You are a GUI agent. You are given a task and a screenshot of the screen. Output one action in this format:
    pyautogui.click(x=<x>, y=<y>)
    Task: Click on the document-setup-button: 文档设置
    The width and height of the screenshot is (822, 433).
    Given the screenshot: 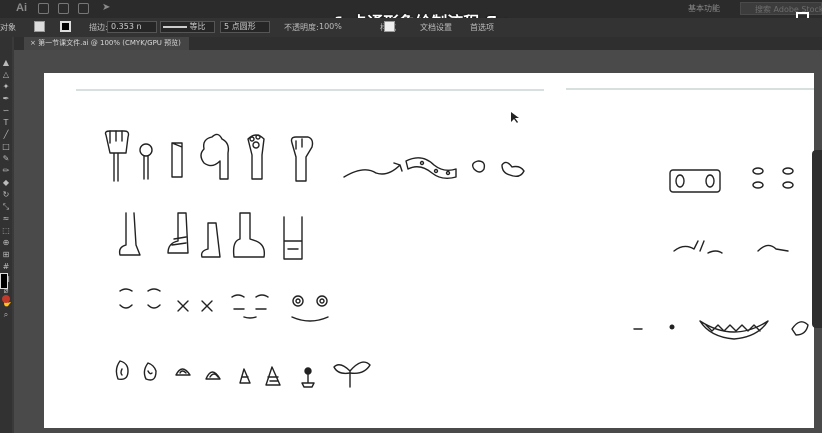 What is the action you would take?
    pyautogui.click(x=436, y=27)
    